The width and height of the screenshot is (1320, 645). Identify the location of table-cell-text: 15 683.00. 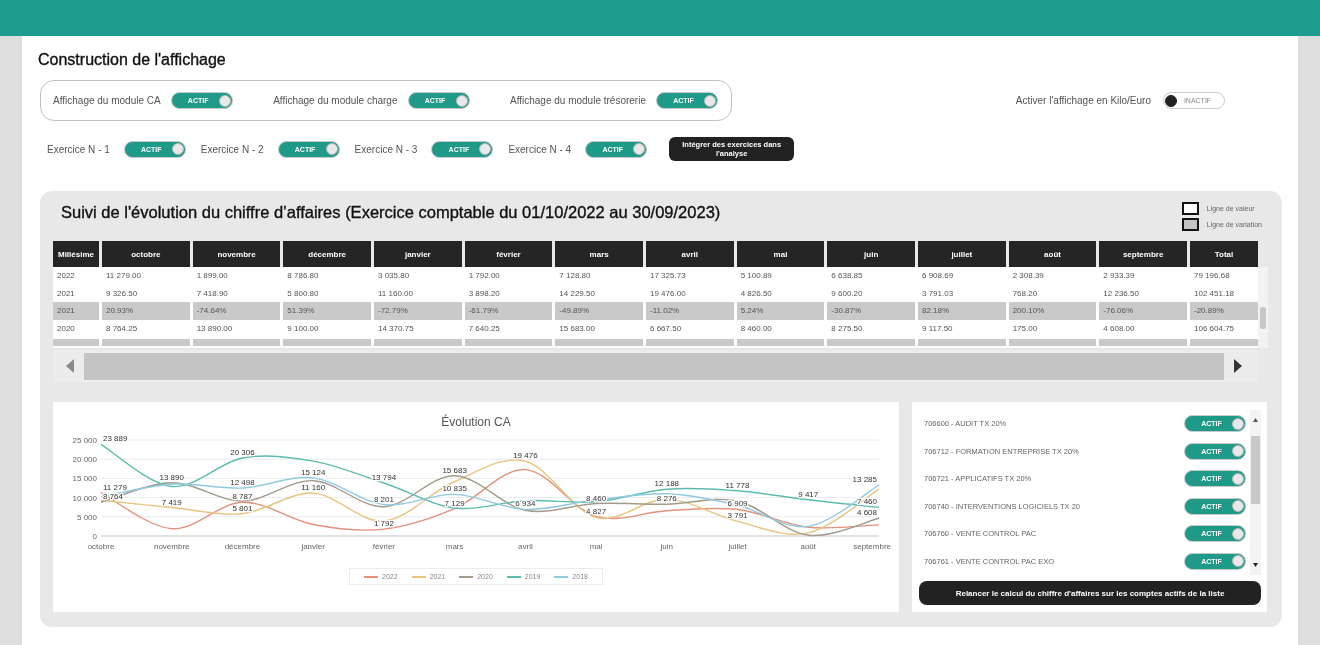
(577, 328).